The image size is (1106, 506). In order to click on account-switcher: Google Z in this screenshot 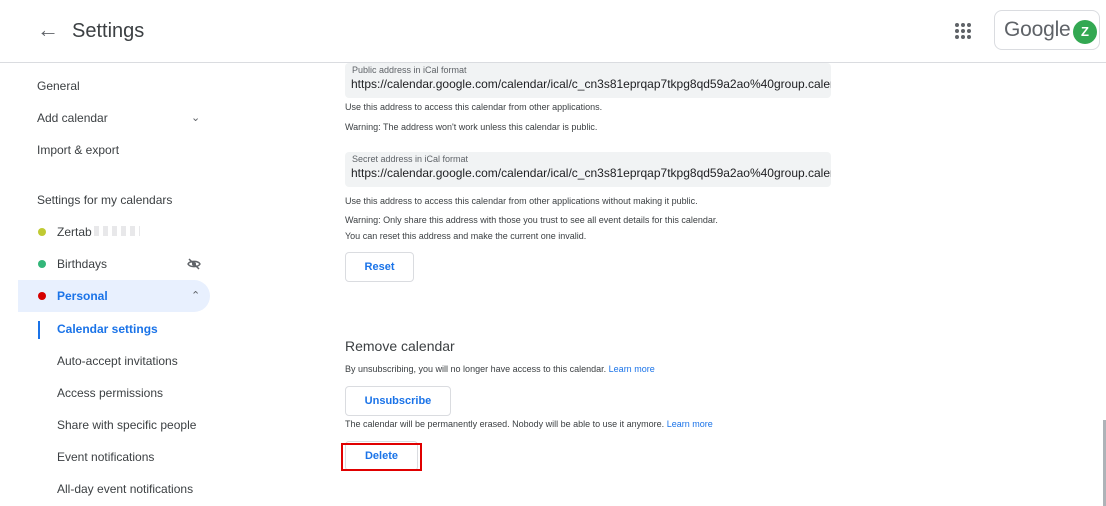, I will do `click(1047, 30)`.